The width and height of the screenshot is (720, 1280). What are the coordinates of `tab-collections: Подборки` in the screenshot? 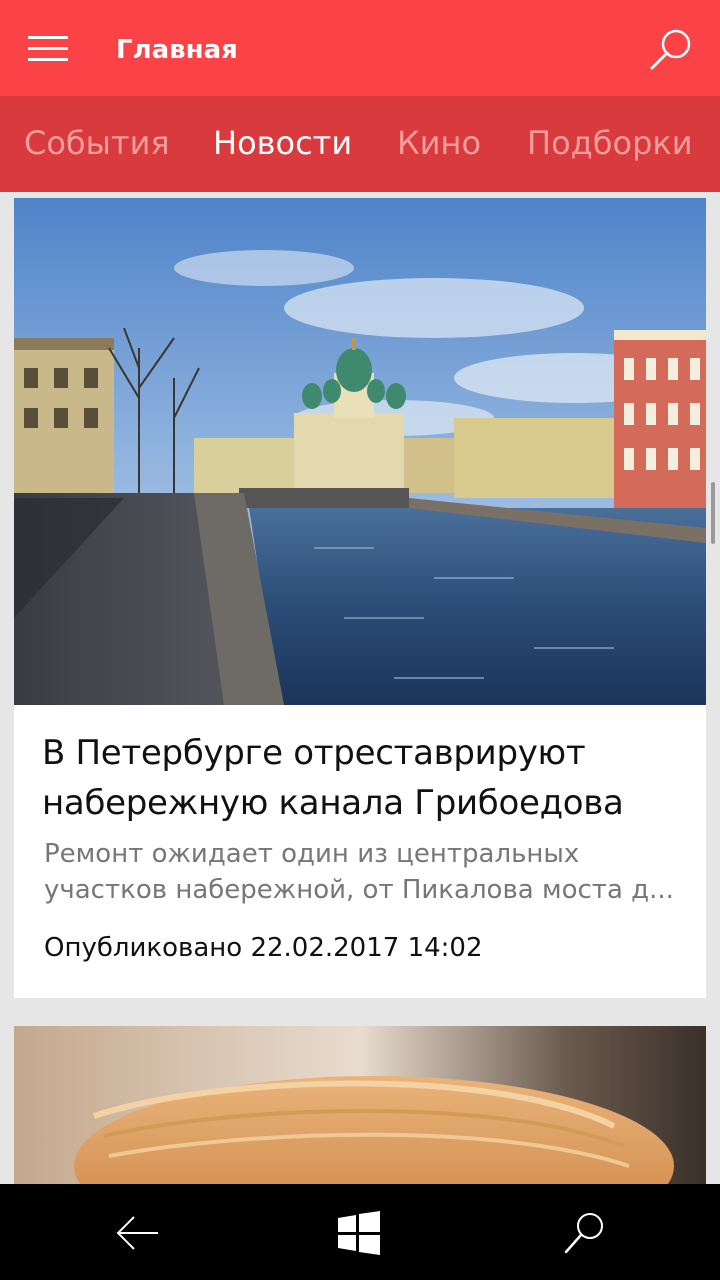 It's located at (610, 143).